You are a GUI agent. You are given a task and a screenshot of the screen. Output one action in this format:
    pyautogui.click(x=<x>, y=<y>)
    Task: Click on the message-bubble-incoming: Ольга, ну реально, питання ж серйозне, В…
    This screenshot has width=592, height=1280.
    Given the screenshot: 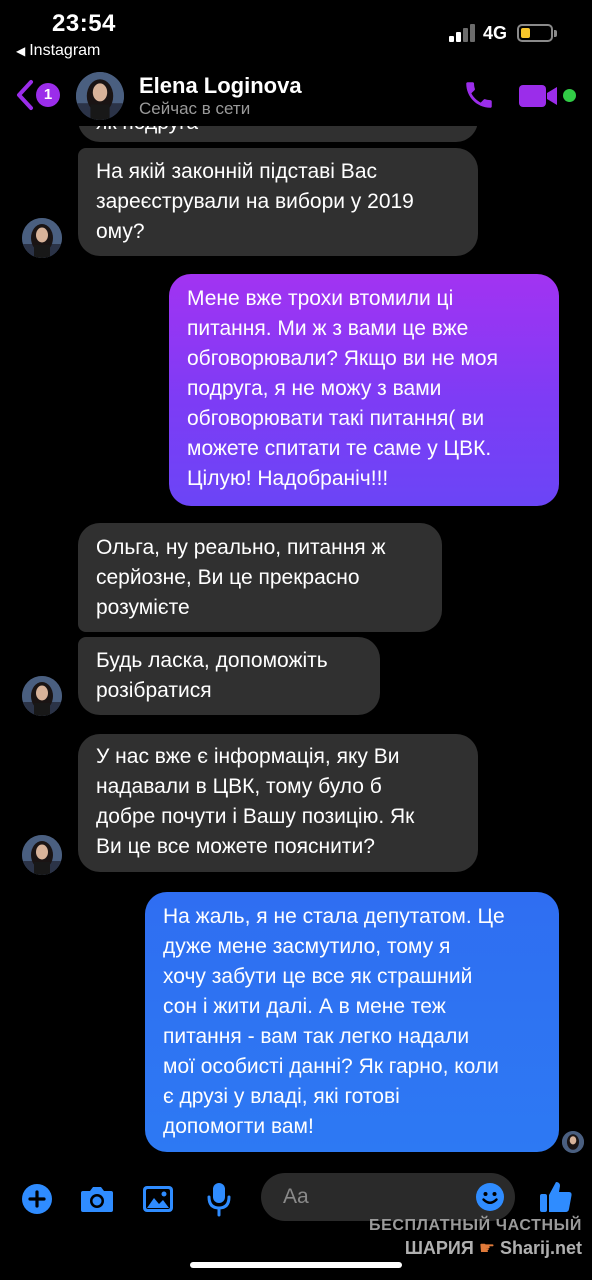 What is the action you would take?
    pyautogui.click(x=260, y=577)
    